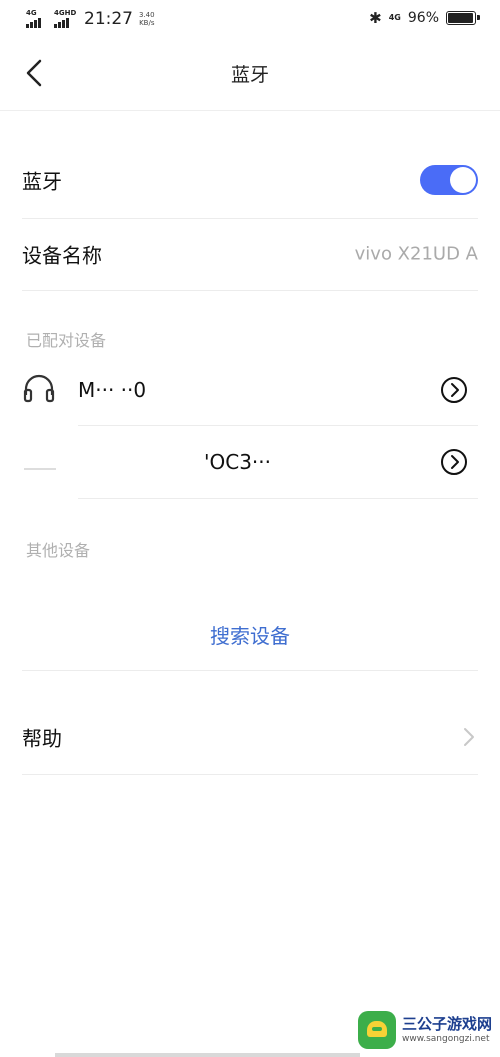 Image resolution: width=500 pixels, height=1057 pixels. Describe the element at coordinates (42, 181) in the screenshot. I see `bluetooth-label: 蓝牙` at that location.